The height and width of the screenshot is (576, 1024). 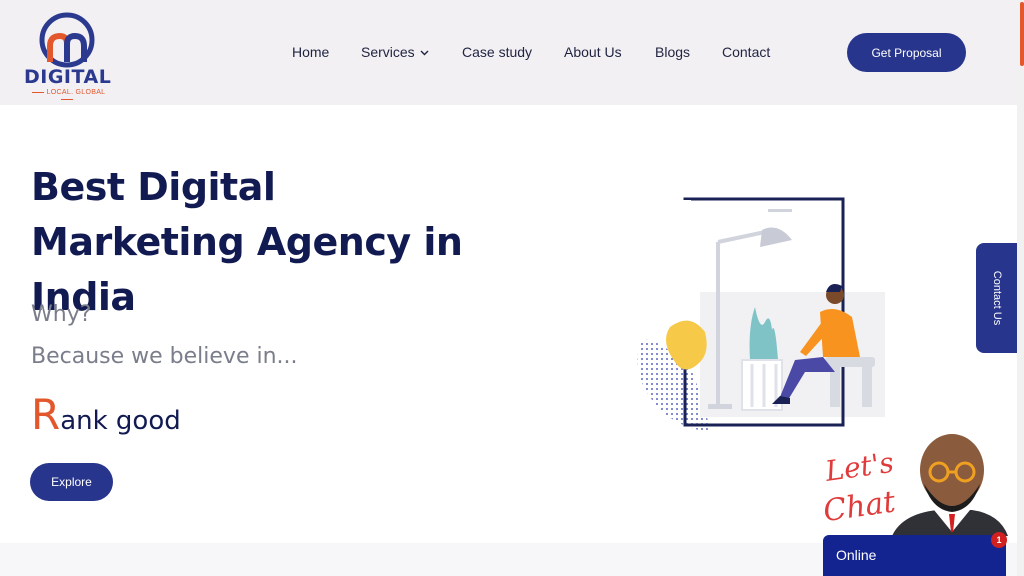 What do you see at coordinates (71, 482) in the screenshot?
I see `explore-button: Explore` at bounding box center [71, 482].